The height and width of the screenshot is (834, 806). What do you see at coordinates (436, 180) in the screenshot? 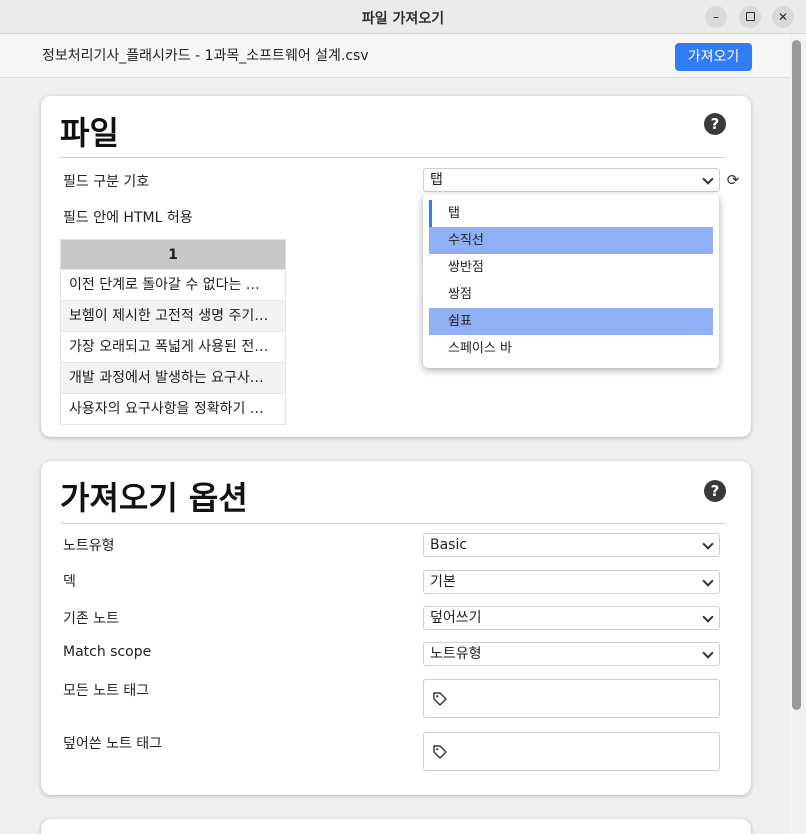
I see `field-separator-value: 탭` at bounding box center [436, 180].